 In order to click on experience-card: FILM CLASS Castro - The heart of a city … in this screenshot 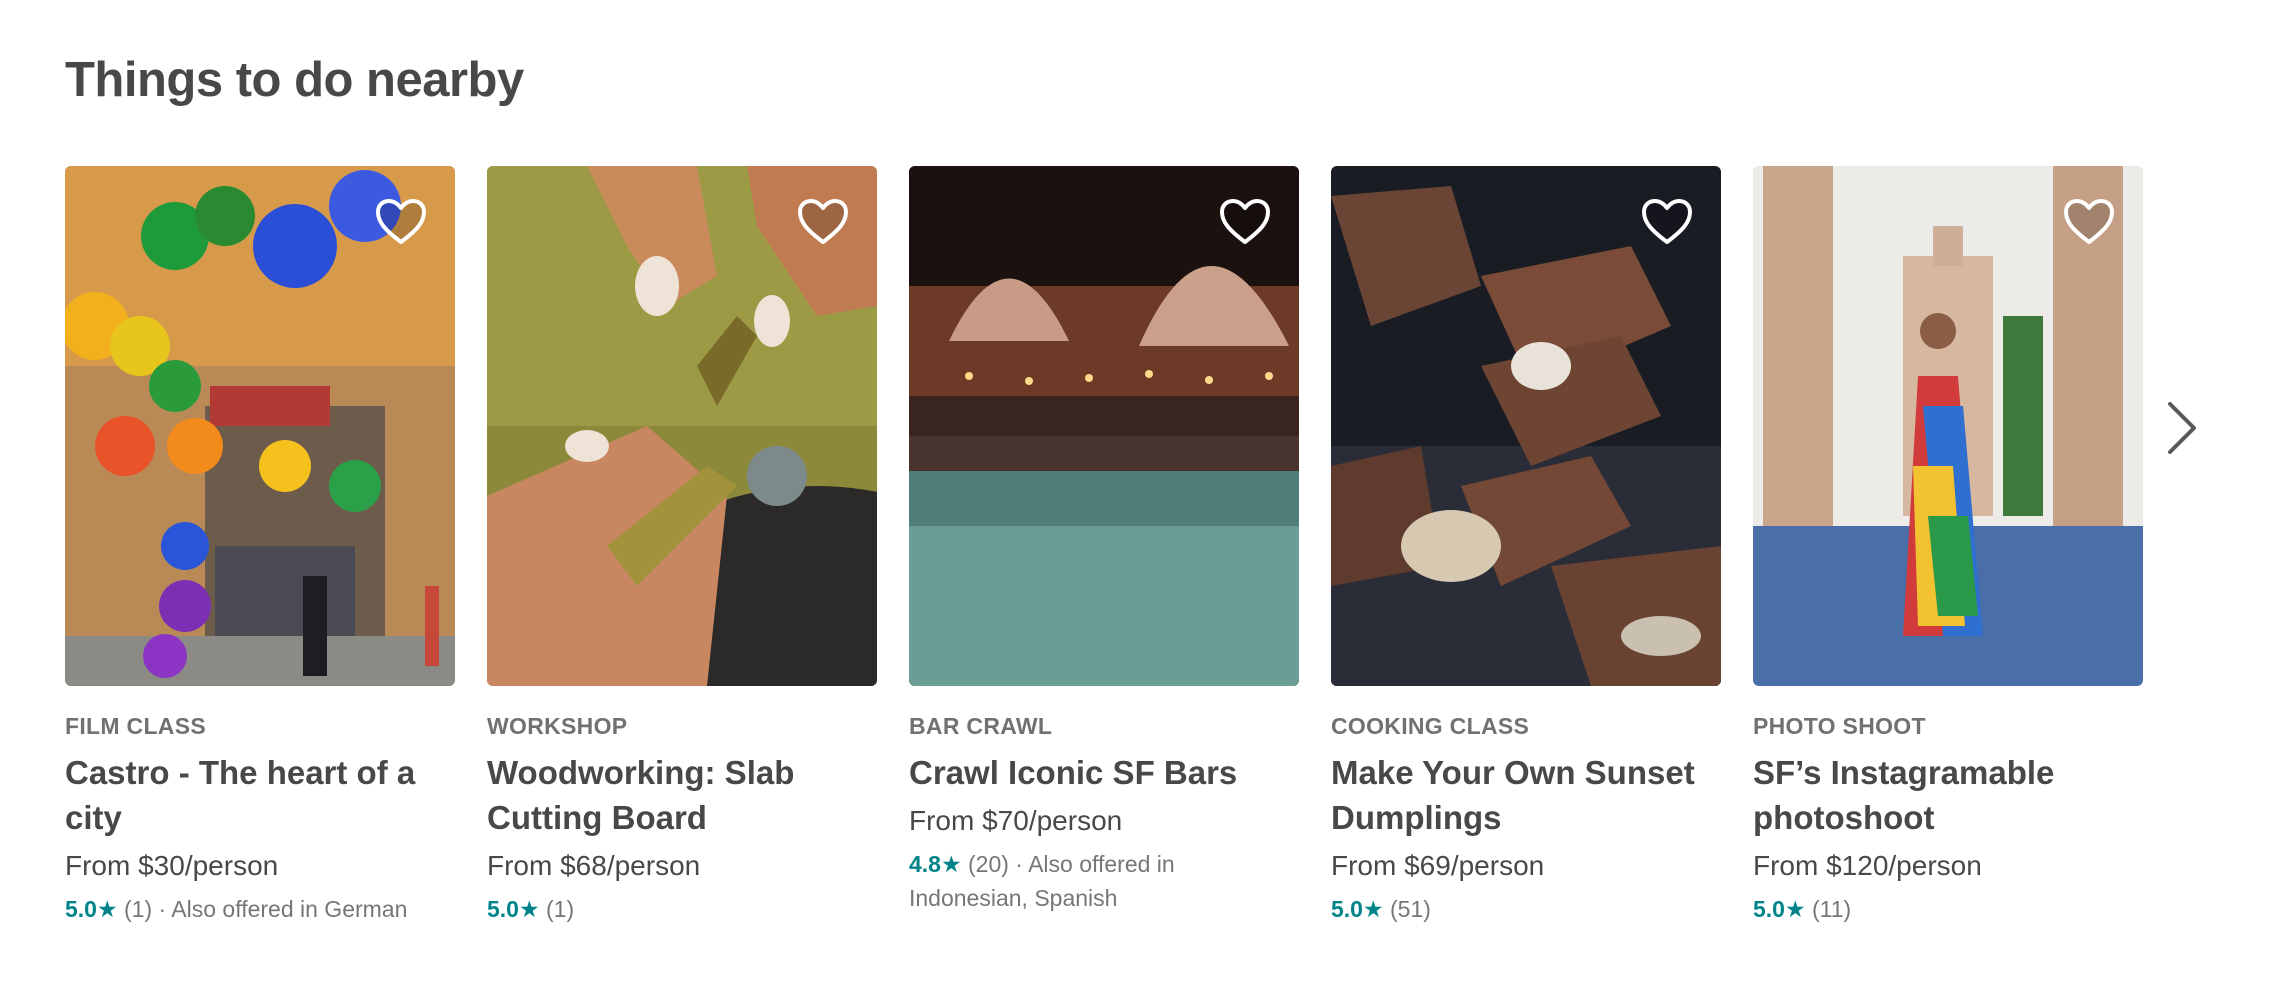, I will do `click(260, 546)`.